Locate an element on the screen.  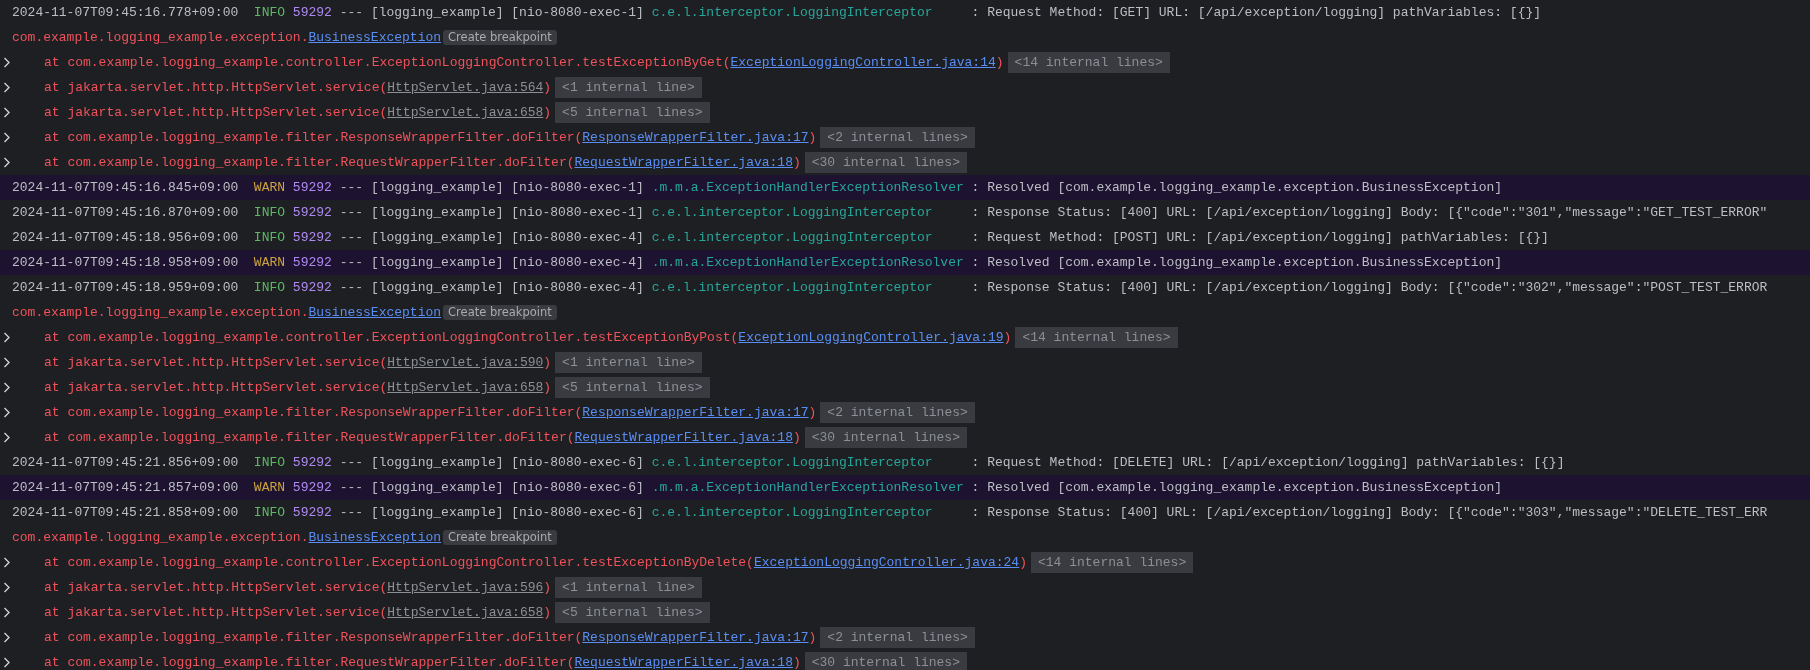
log-message: : Request Method: [DELETE] URL: [/api/exception/logging] pathVariables: [{}] is located at coordinates (1268, 462).